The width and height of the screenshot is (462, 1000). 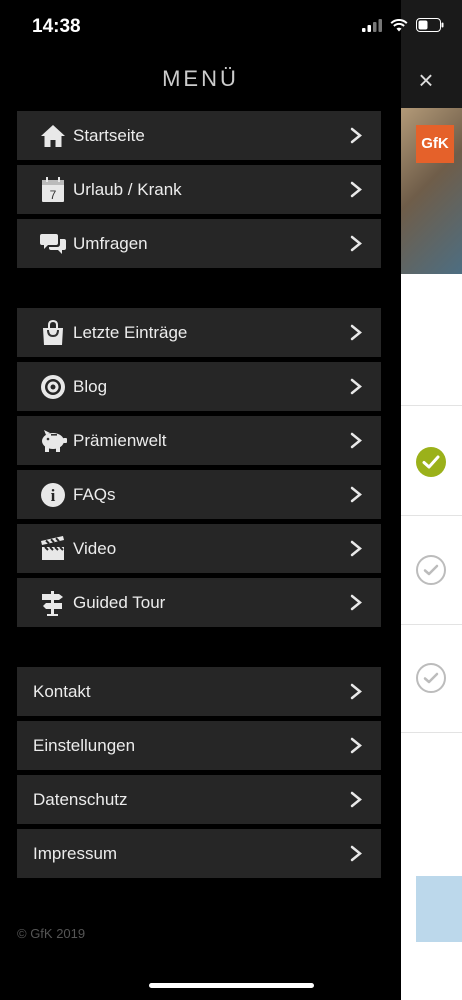 I want to click on status-time: 14:38, so click(x=56, y=26).